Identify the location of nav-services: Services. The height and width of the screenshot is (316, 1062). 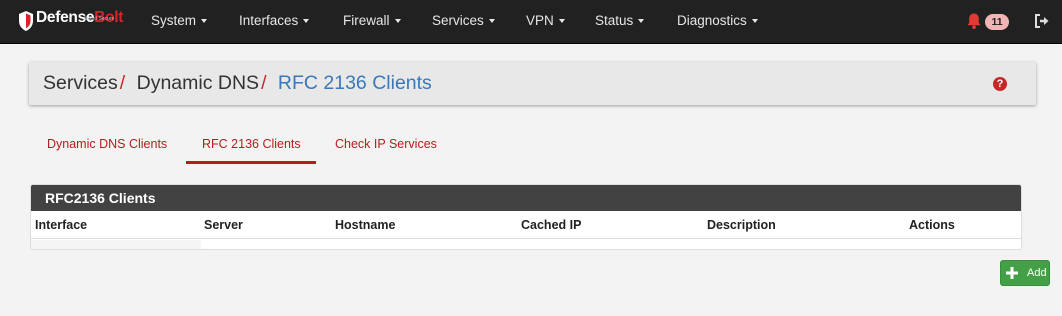
(463, 21).